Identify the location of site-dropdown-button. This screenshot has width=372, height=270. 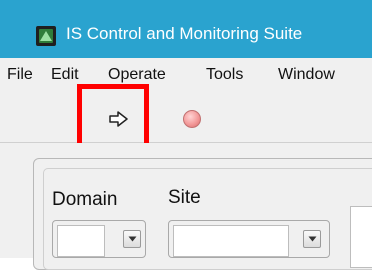
(312, 239).